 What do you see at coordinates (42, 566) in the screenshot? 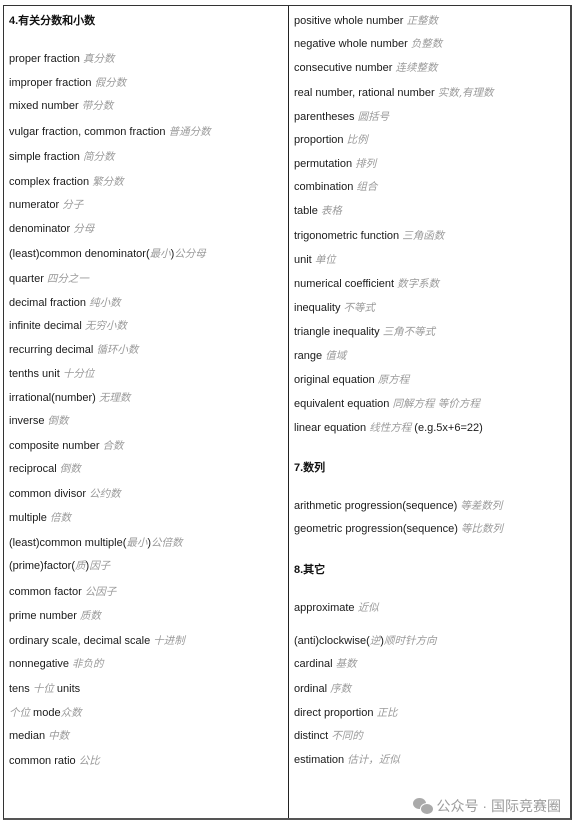
I see `term-english: (prime)factor(` at bounding box center [42, 566].